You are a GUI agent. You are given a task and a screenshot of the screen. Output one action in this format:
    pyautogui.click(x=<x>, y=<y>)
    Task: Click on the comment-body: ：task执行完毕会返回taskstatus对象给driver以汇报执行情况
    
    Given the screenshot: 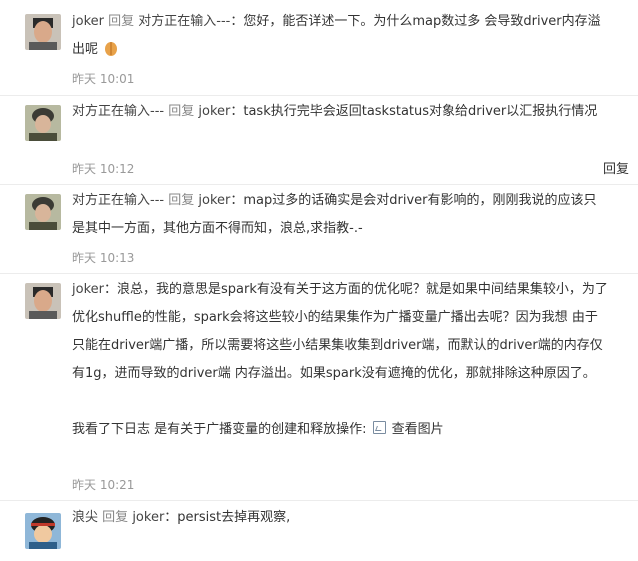 What is the action you would take?
    pyautogui.click(x=414, y=111)
    